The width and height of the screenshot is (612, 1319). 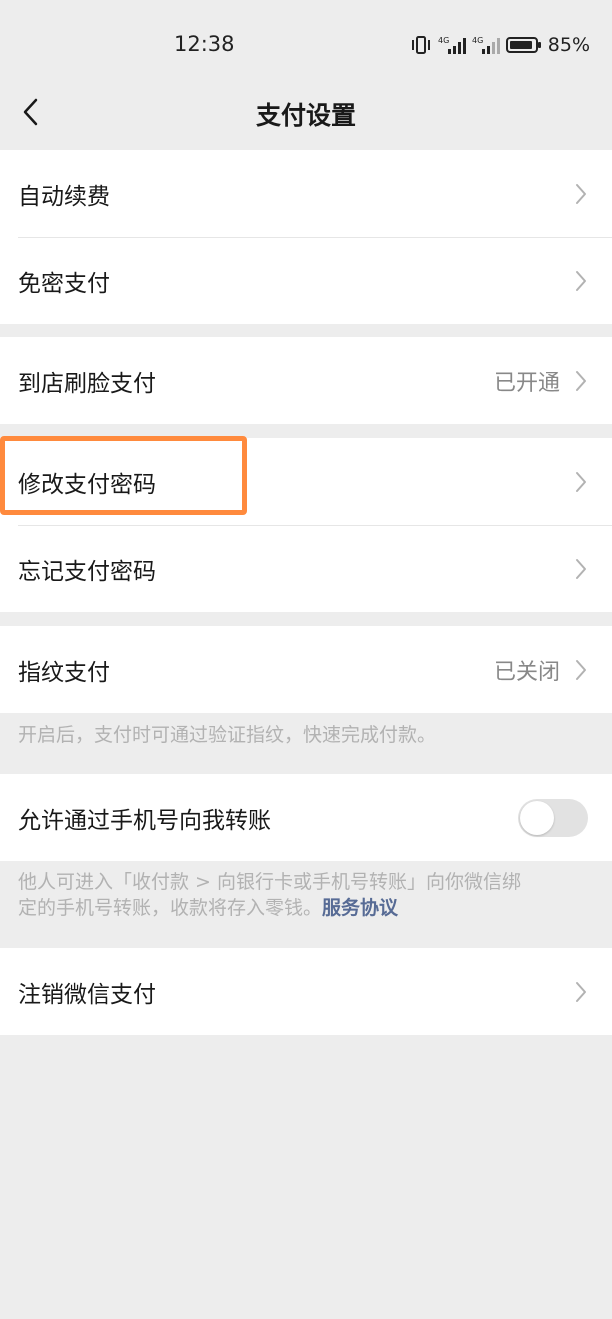 I want to click on battery-percent: 85%, so click(x=568, y=45).